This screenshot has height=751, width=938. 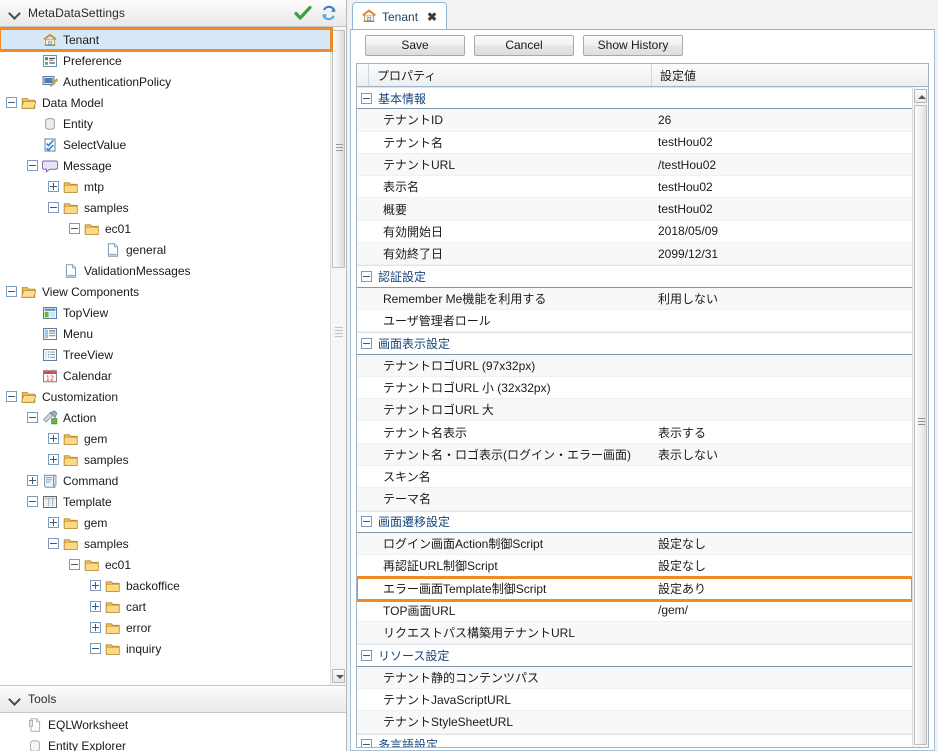 What do you see at coordinates (634, 678) in the screenshot?
I see `property-row: テナント静的コンテンツパス` at bounding box center [634, 678].